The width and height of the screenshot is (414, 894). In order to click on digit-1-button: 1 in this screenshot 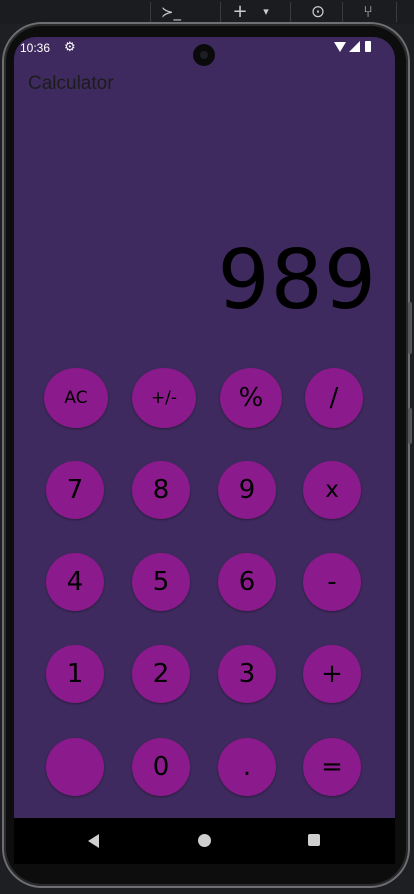, I will do `click(75, 674)`.